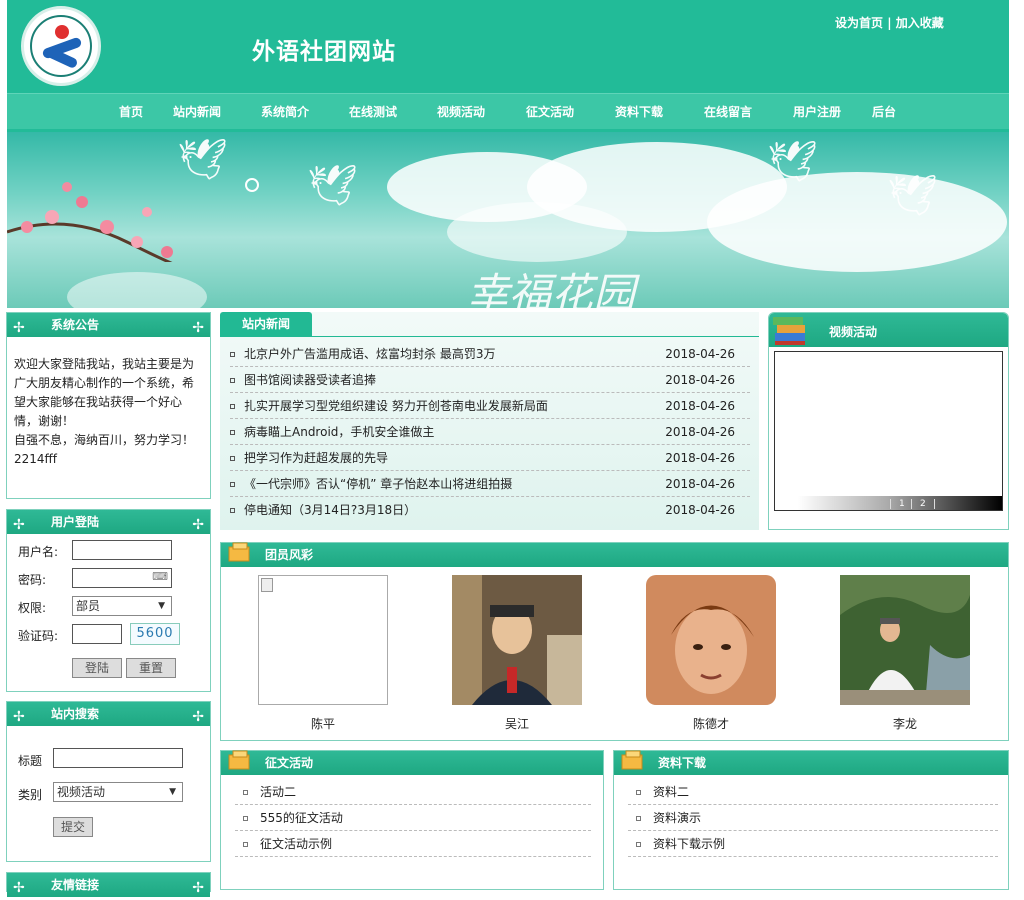 Image resolution: width=1024 pixels, height=900 pixels. What do you see at coordinates (461, 111) in the screenshot?
I see `nav-video: 视频活动` at bounding box center [461, 111].